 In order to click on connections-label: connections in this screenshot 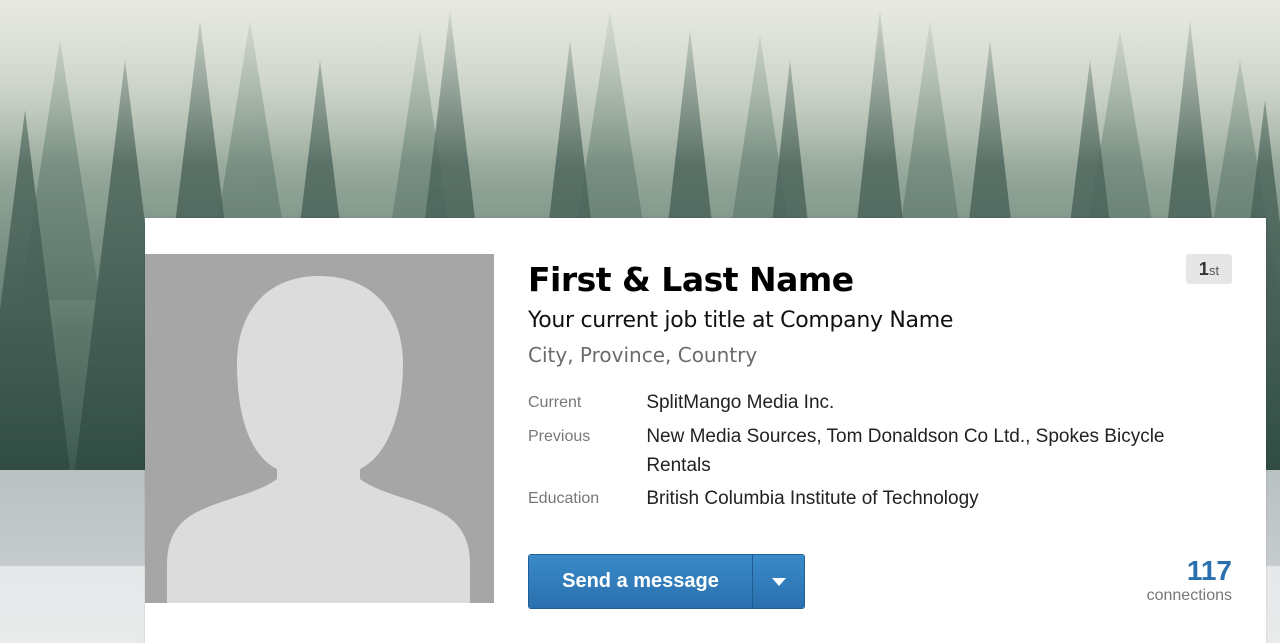, I will do `click(1189, 595)`.